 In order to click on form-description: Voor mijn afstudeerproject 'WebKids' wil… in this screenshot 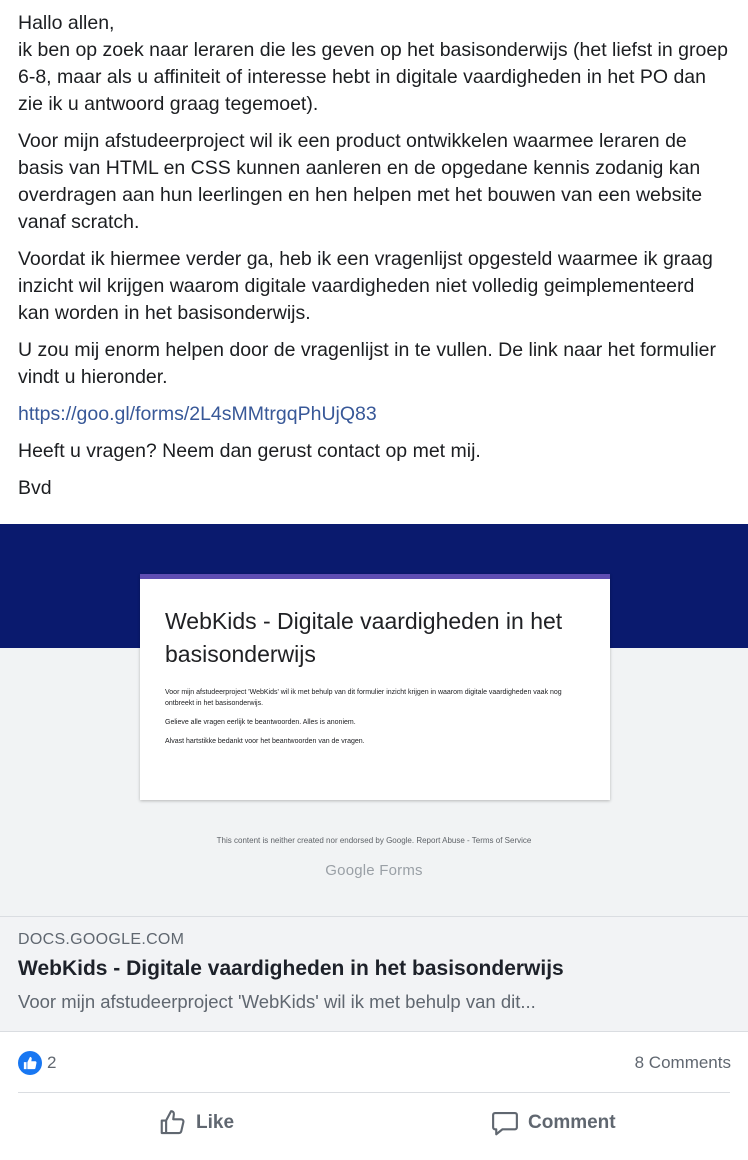, I will do `click(375, 721)`.